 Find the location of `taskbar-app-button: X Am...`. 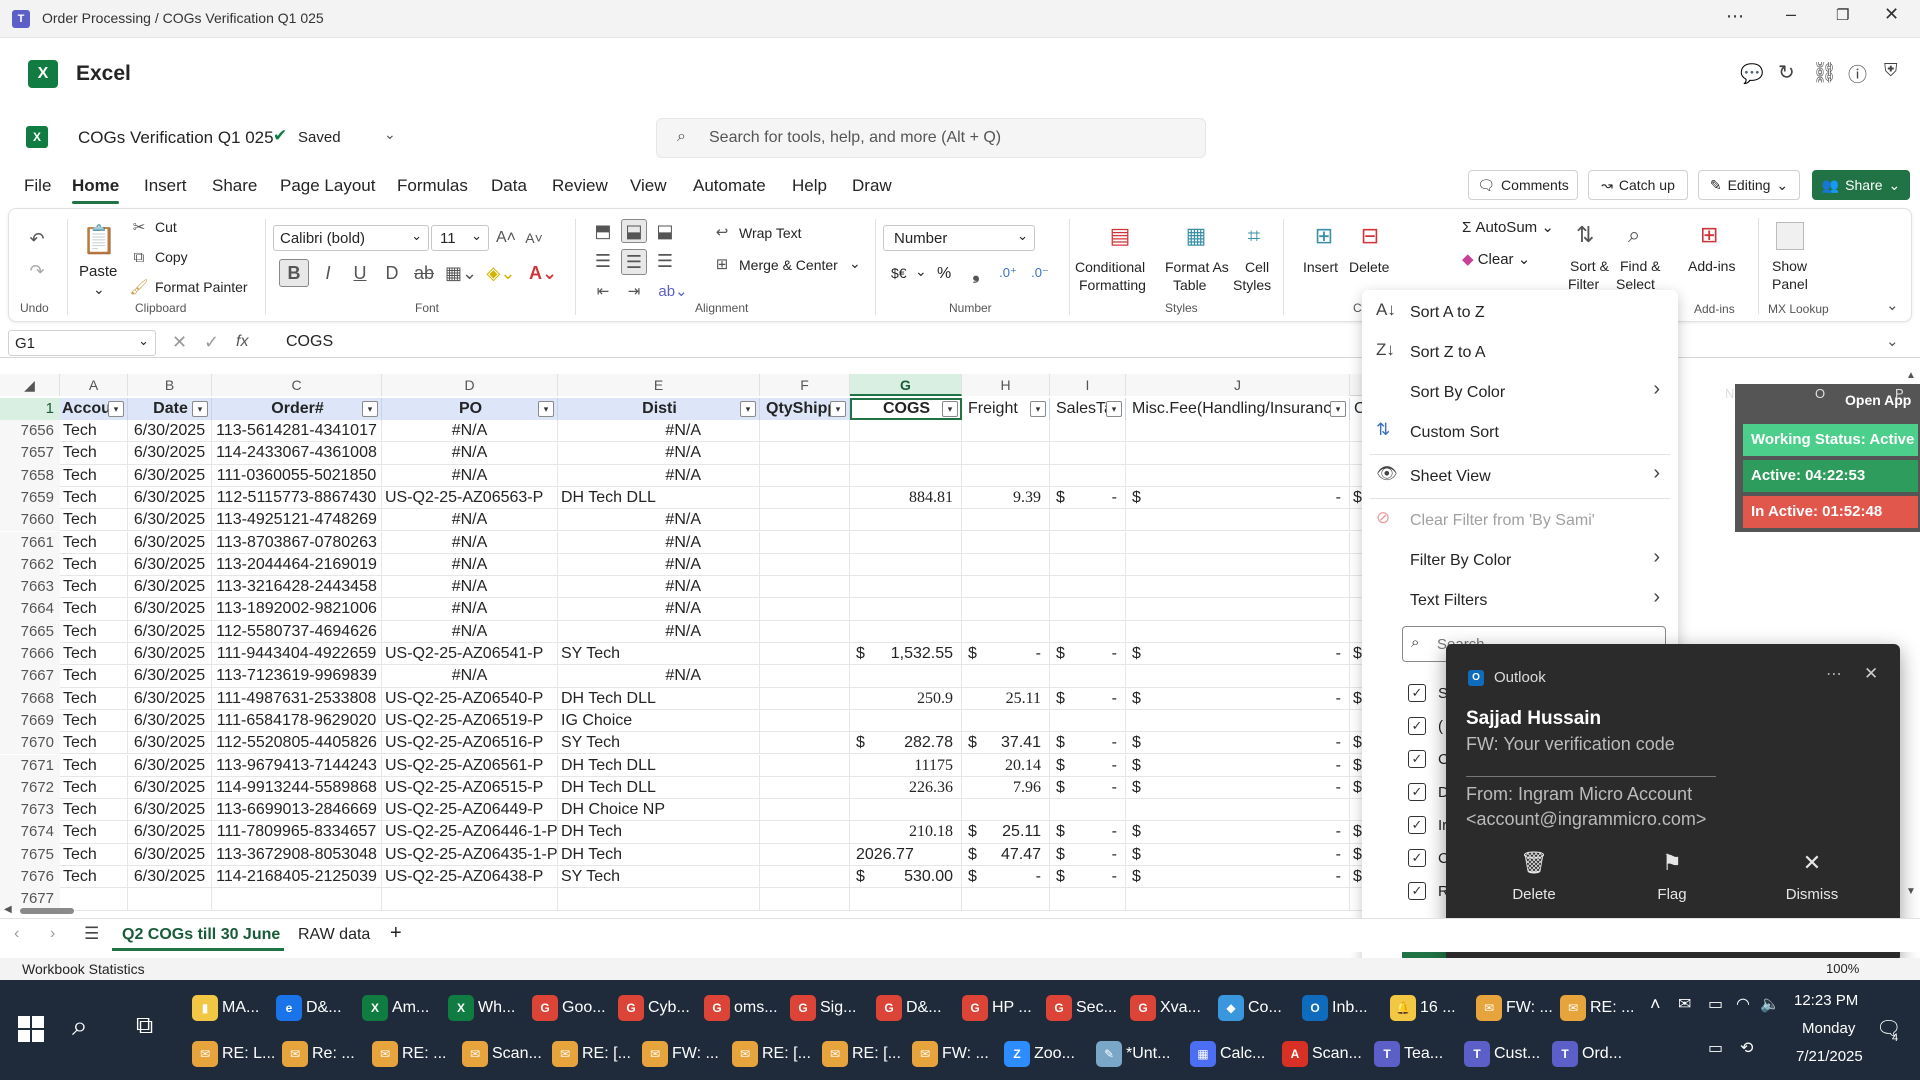

taskbar-app-button: X Am... is located at coordinates (405, 1008).